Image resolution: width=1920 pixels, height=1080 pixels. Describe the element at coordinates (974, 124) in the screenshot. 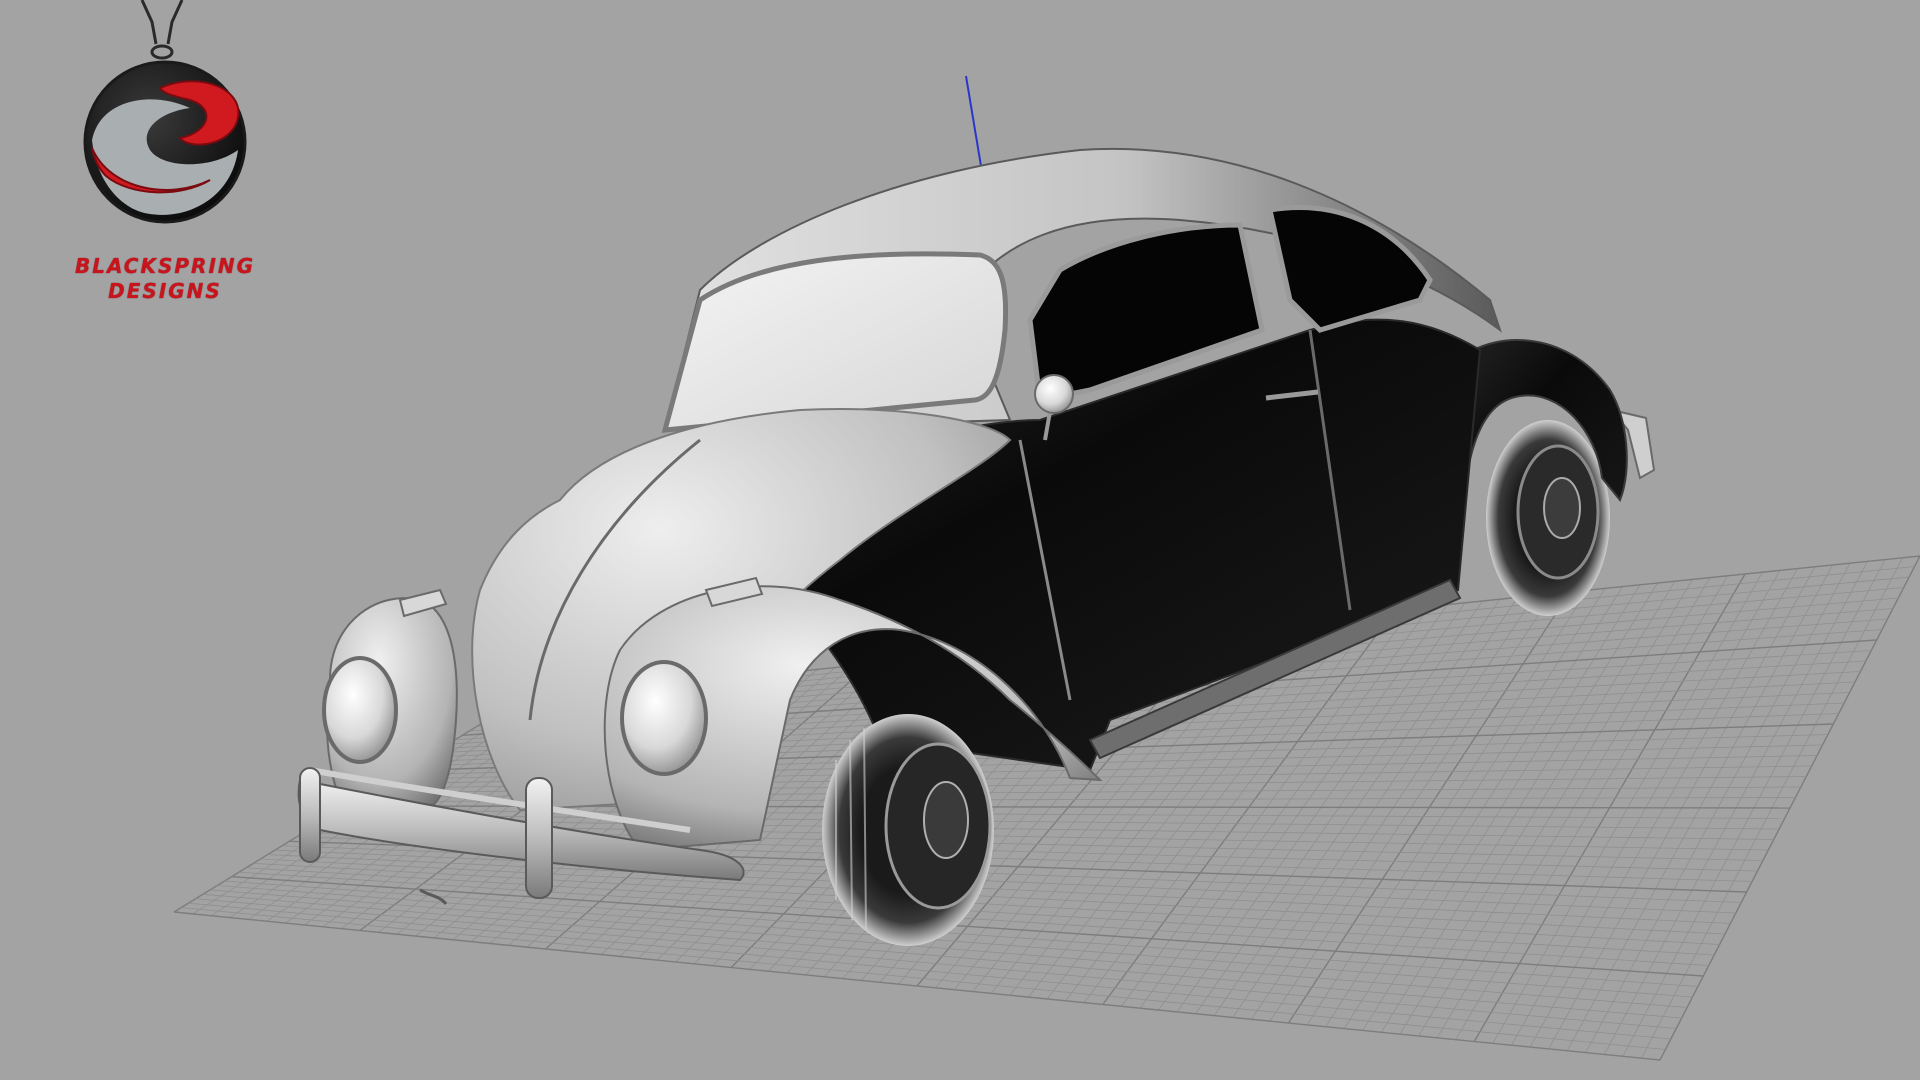

I see `z-axis-line` at that location.